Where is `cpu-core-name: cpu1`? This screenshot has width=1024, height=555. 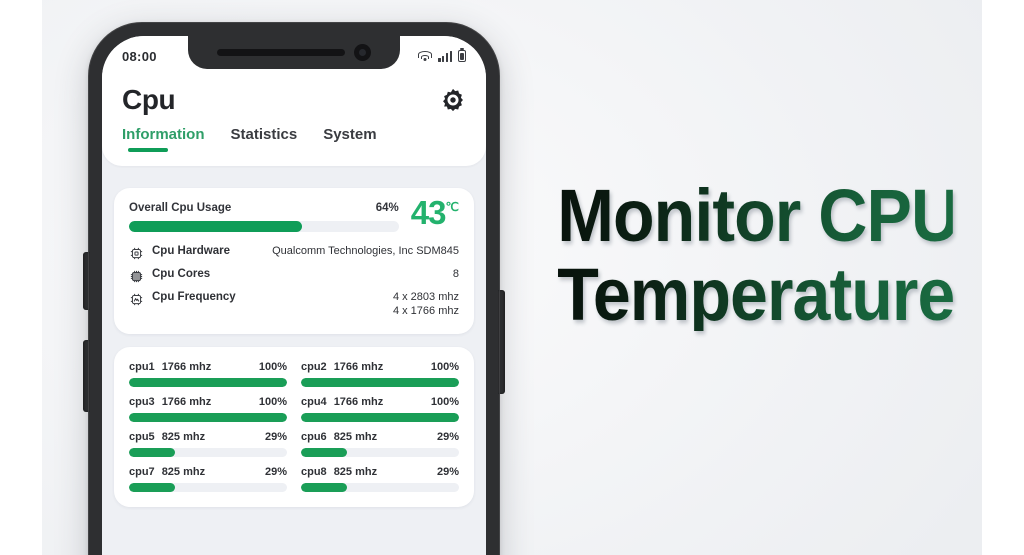 cpu-core-name: cpu1 is located at coordinates (142, 366).